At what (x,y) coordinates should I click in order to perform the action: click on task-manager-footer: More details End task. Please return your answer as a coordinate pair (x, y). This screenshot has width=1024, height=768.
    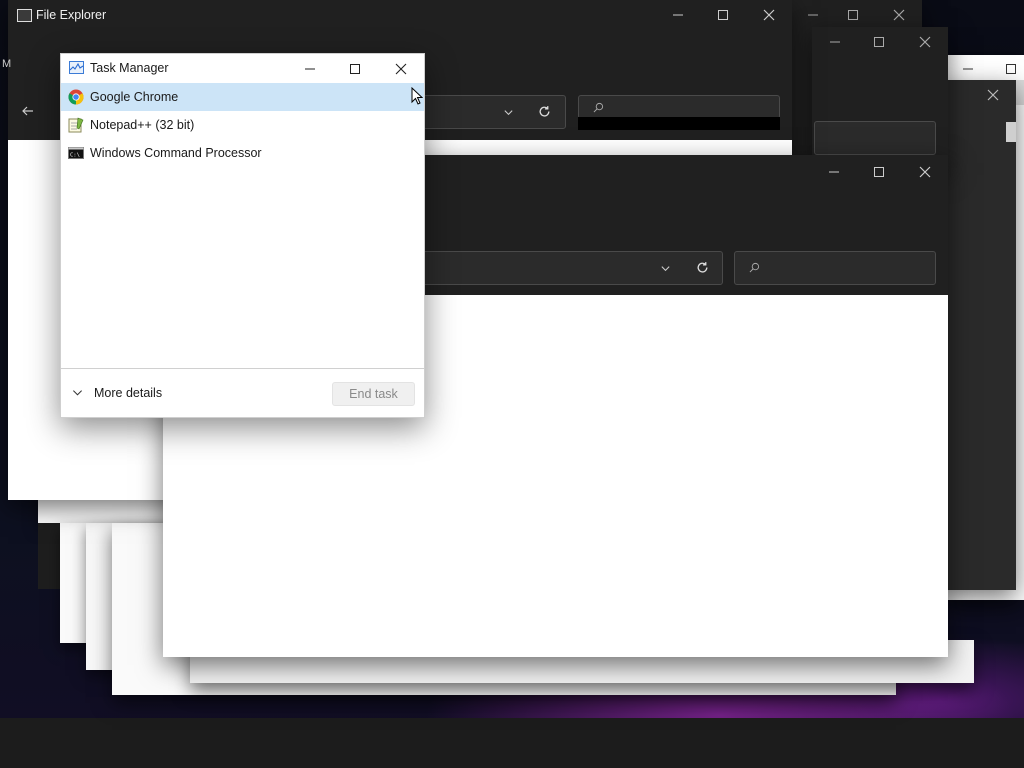
    Looking at the image, I should click on (242, 393).